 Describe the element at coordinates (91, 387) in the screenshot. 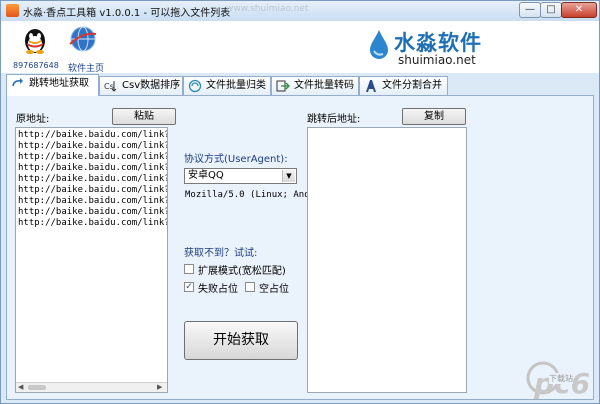

I see `horizontal-scrollbar: ◀ ▶` at that location.